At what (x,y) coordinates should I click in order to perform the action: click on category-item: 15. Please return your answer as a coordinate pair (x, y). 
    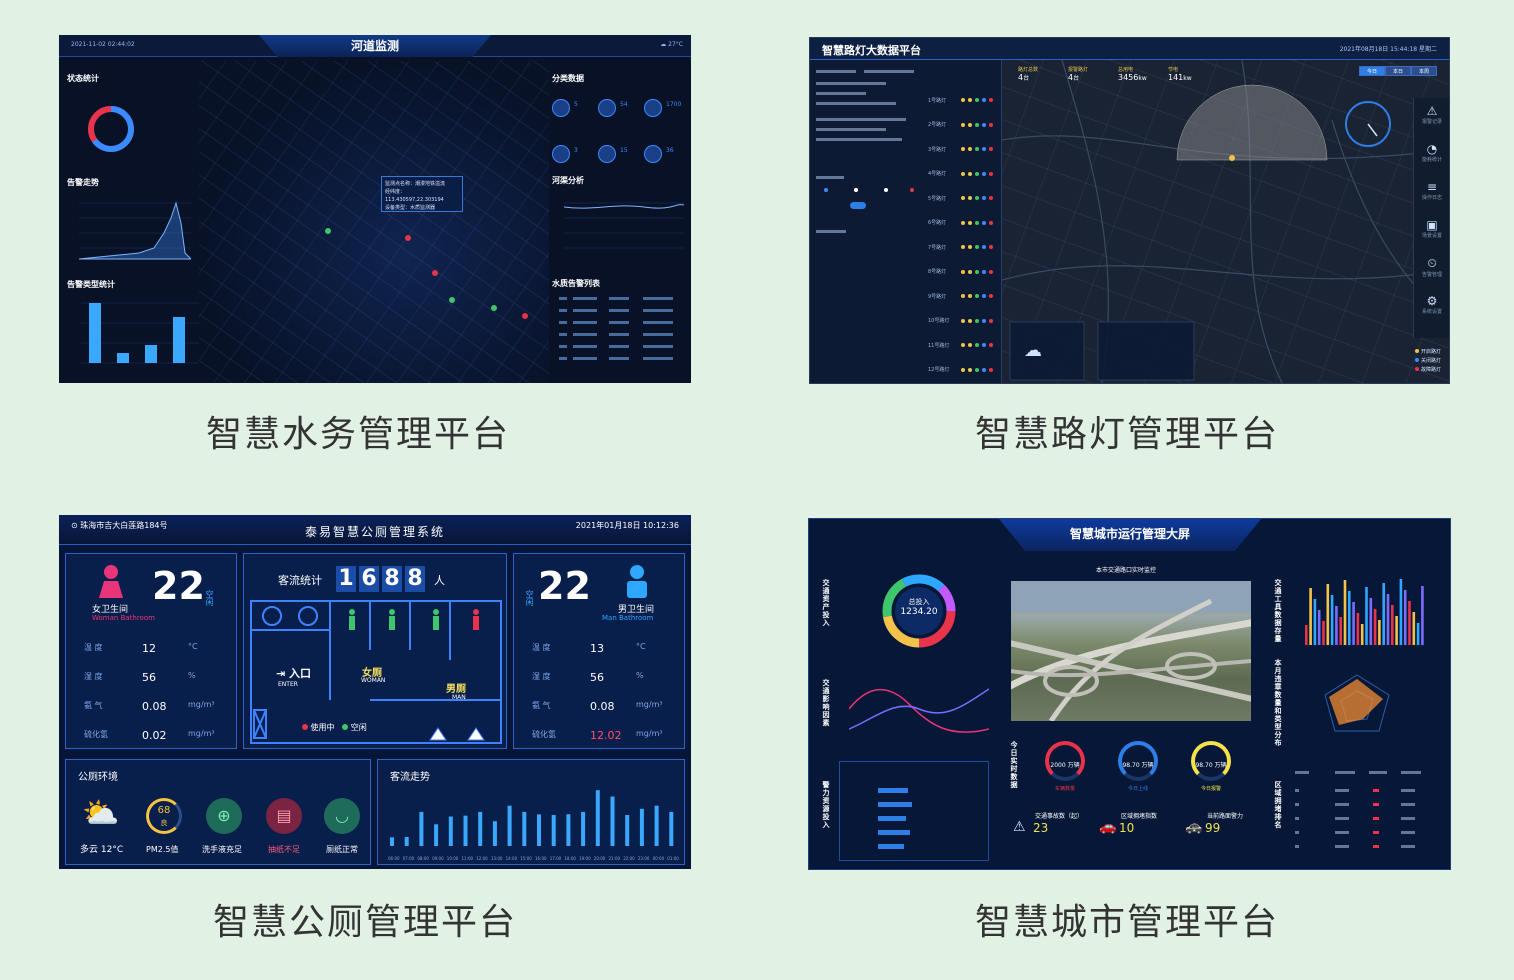
    Looking at the image, I should click on (618, 158).